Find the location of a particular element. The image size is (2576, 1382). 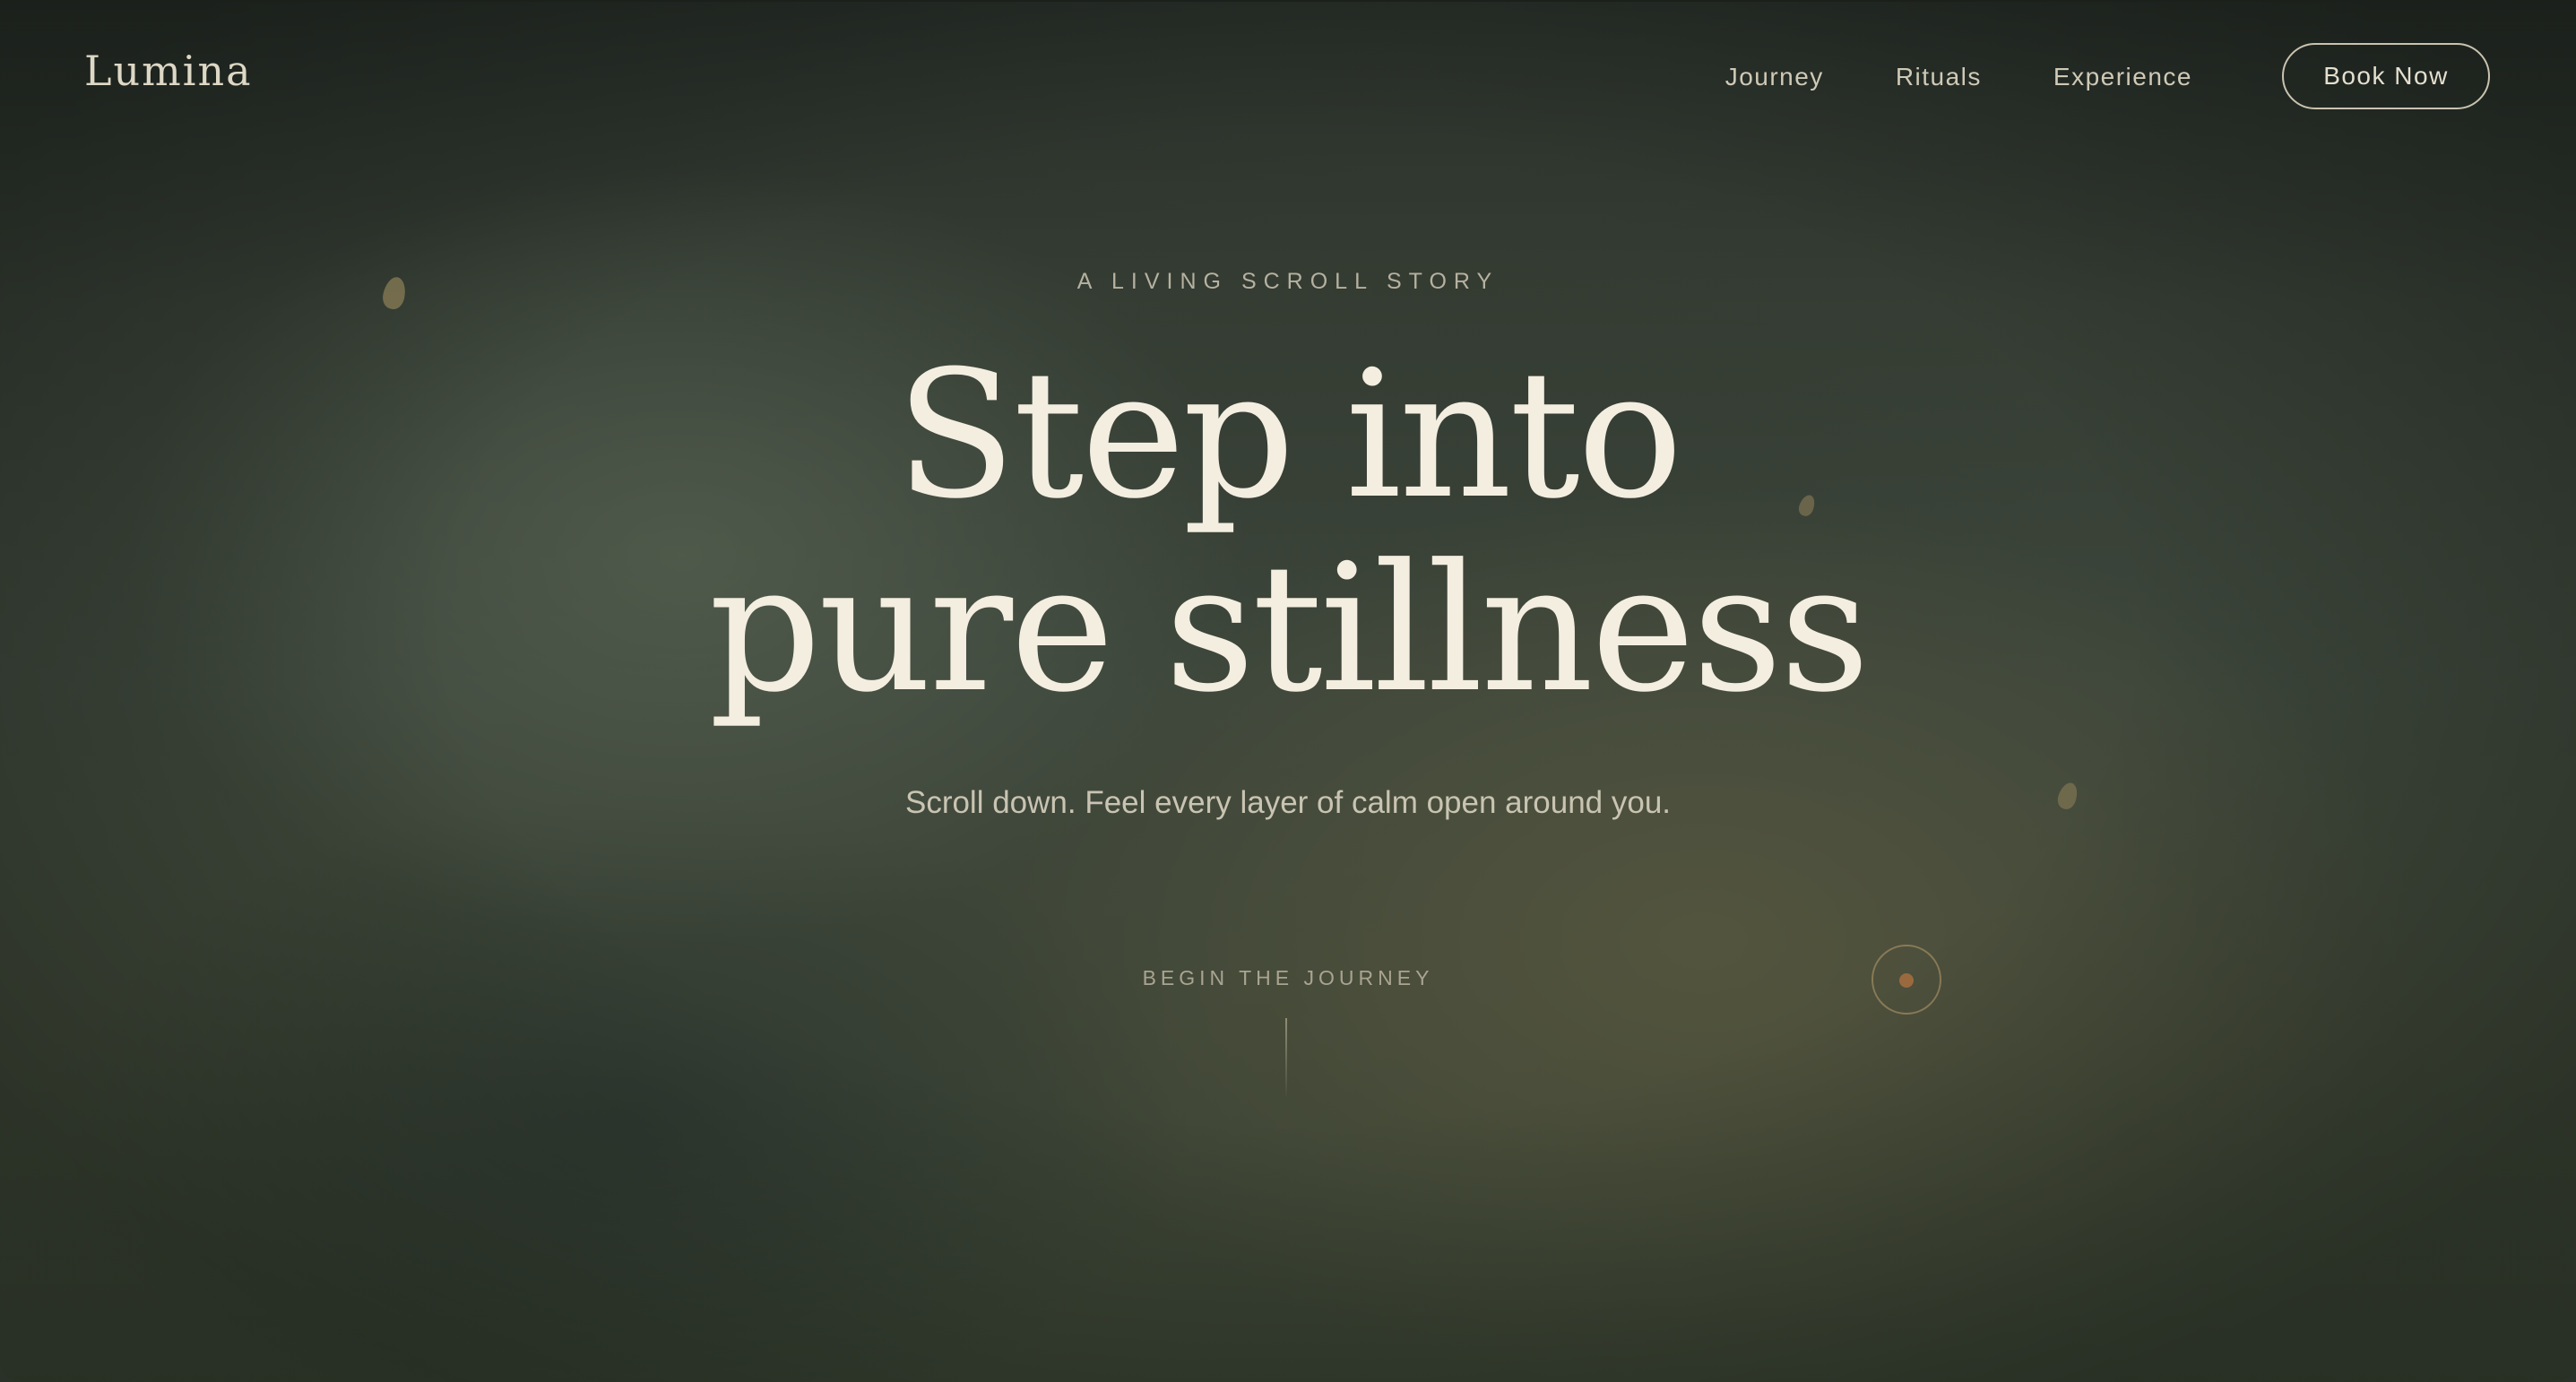

nav-links: Journey Rituals Experience is located at coordinates (1958, 77).